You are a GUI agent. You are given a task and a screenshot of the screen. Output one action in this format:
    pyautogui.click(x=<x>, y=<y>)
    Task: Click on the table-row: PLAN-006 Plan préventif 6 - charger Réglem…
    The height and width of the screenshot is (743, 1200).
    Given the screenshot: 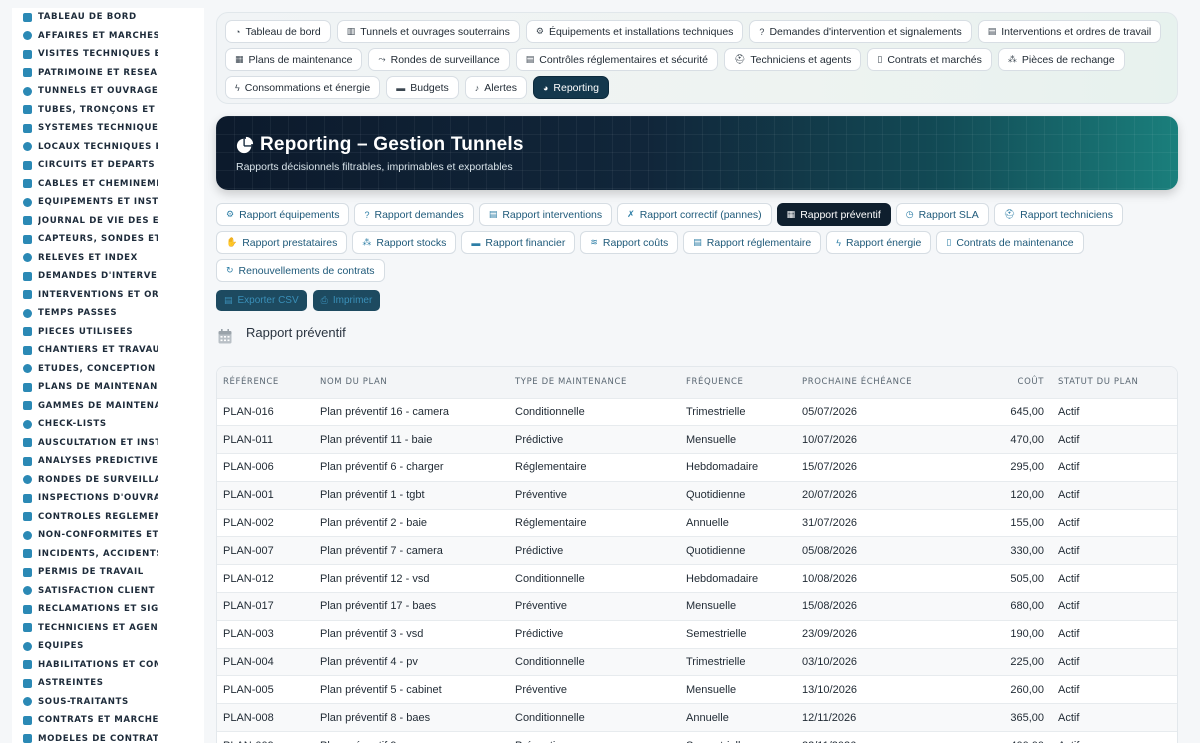 What is the action you would take?
    pyautogui.click(x=697, y=467)
    